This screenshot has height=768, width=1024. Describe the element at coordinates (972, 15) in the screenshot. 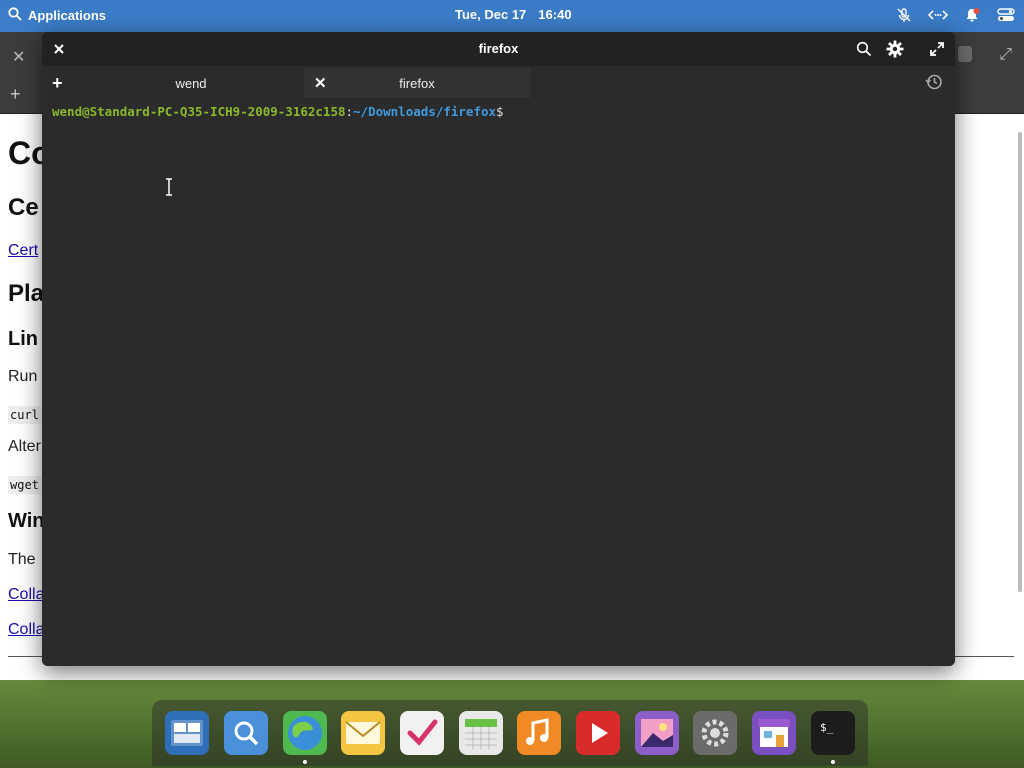

I see `notifications-icon` at that location.